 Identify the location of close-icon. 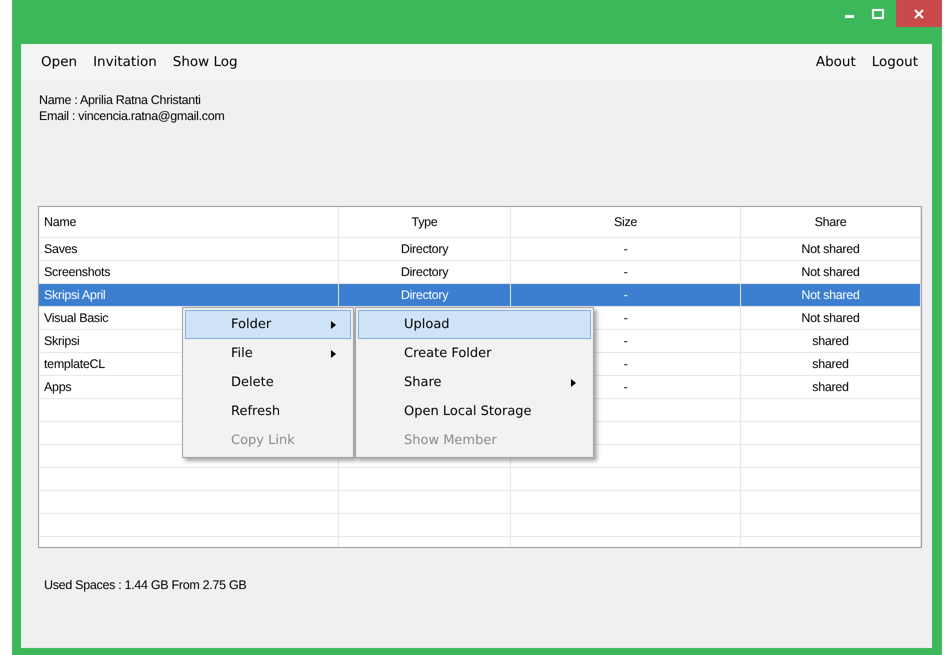
(919, 13).